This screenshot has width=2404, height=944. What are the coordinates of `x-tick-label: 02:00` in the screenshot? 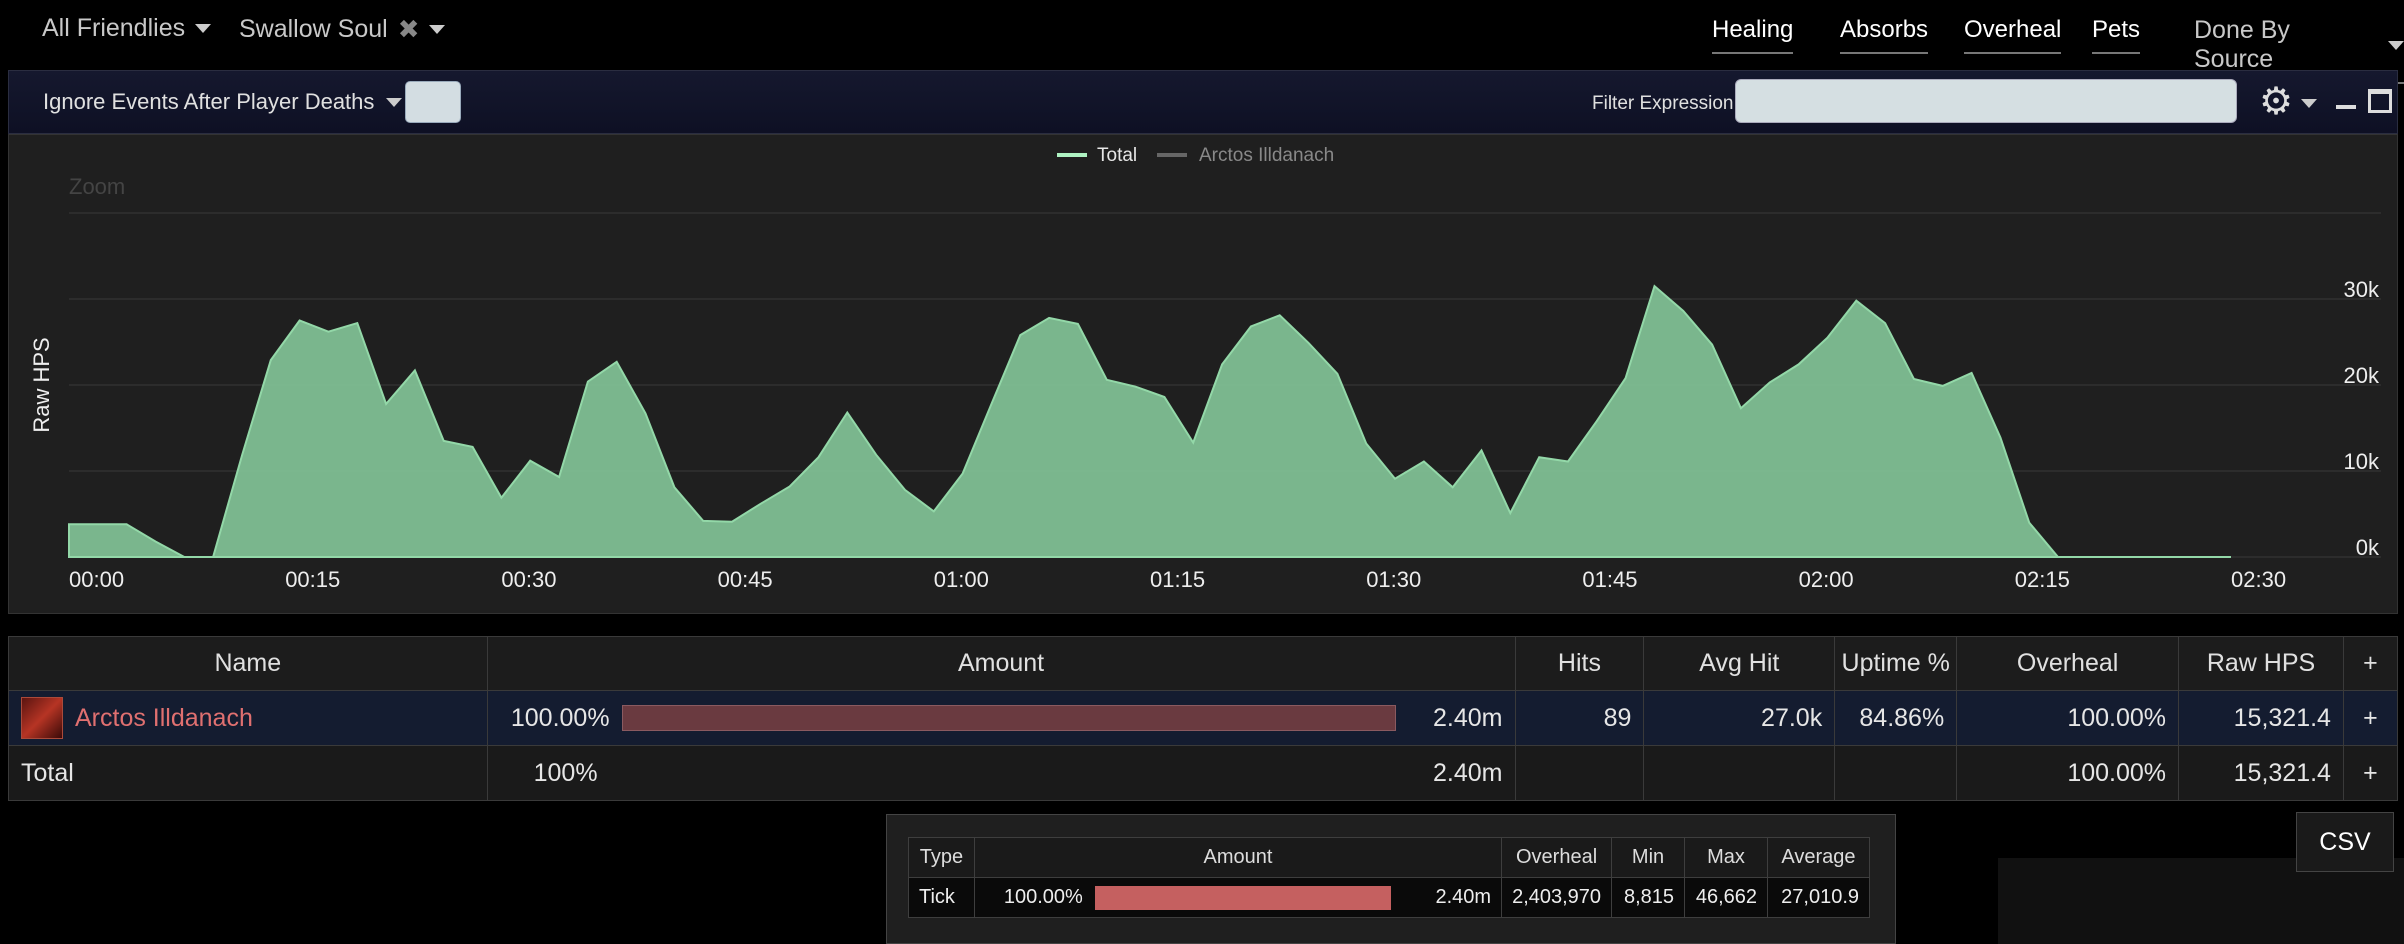 It's located at (1826, 579).